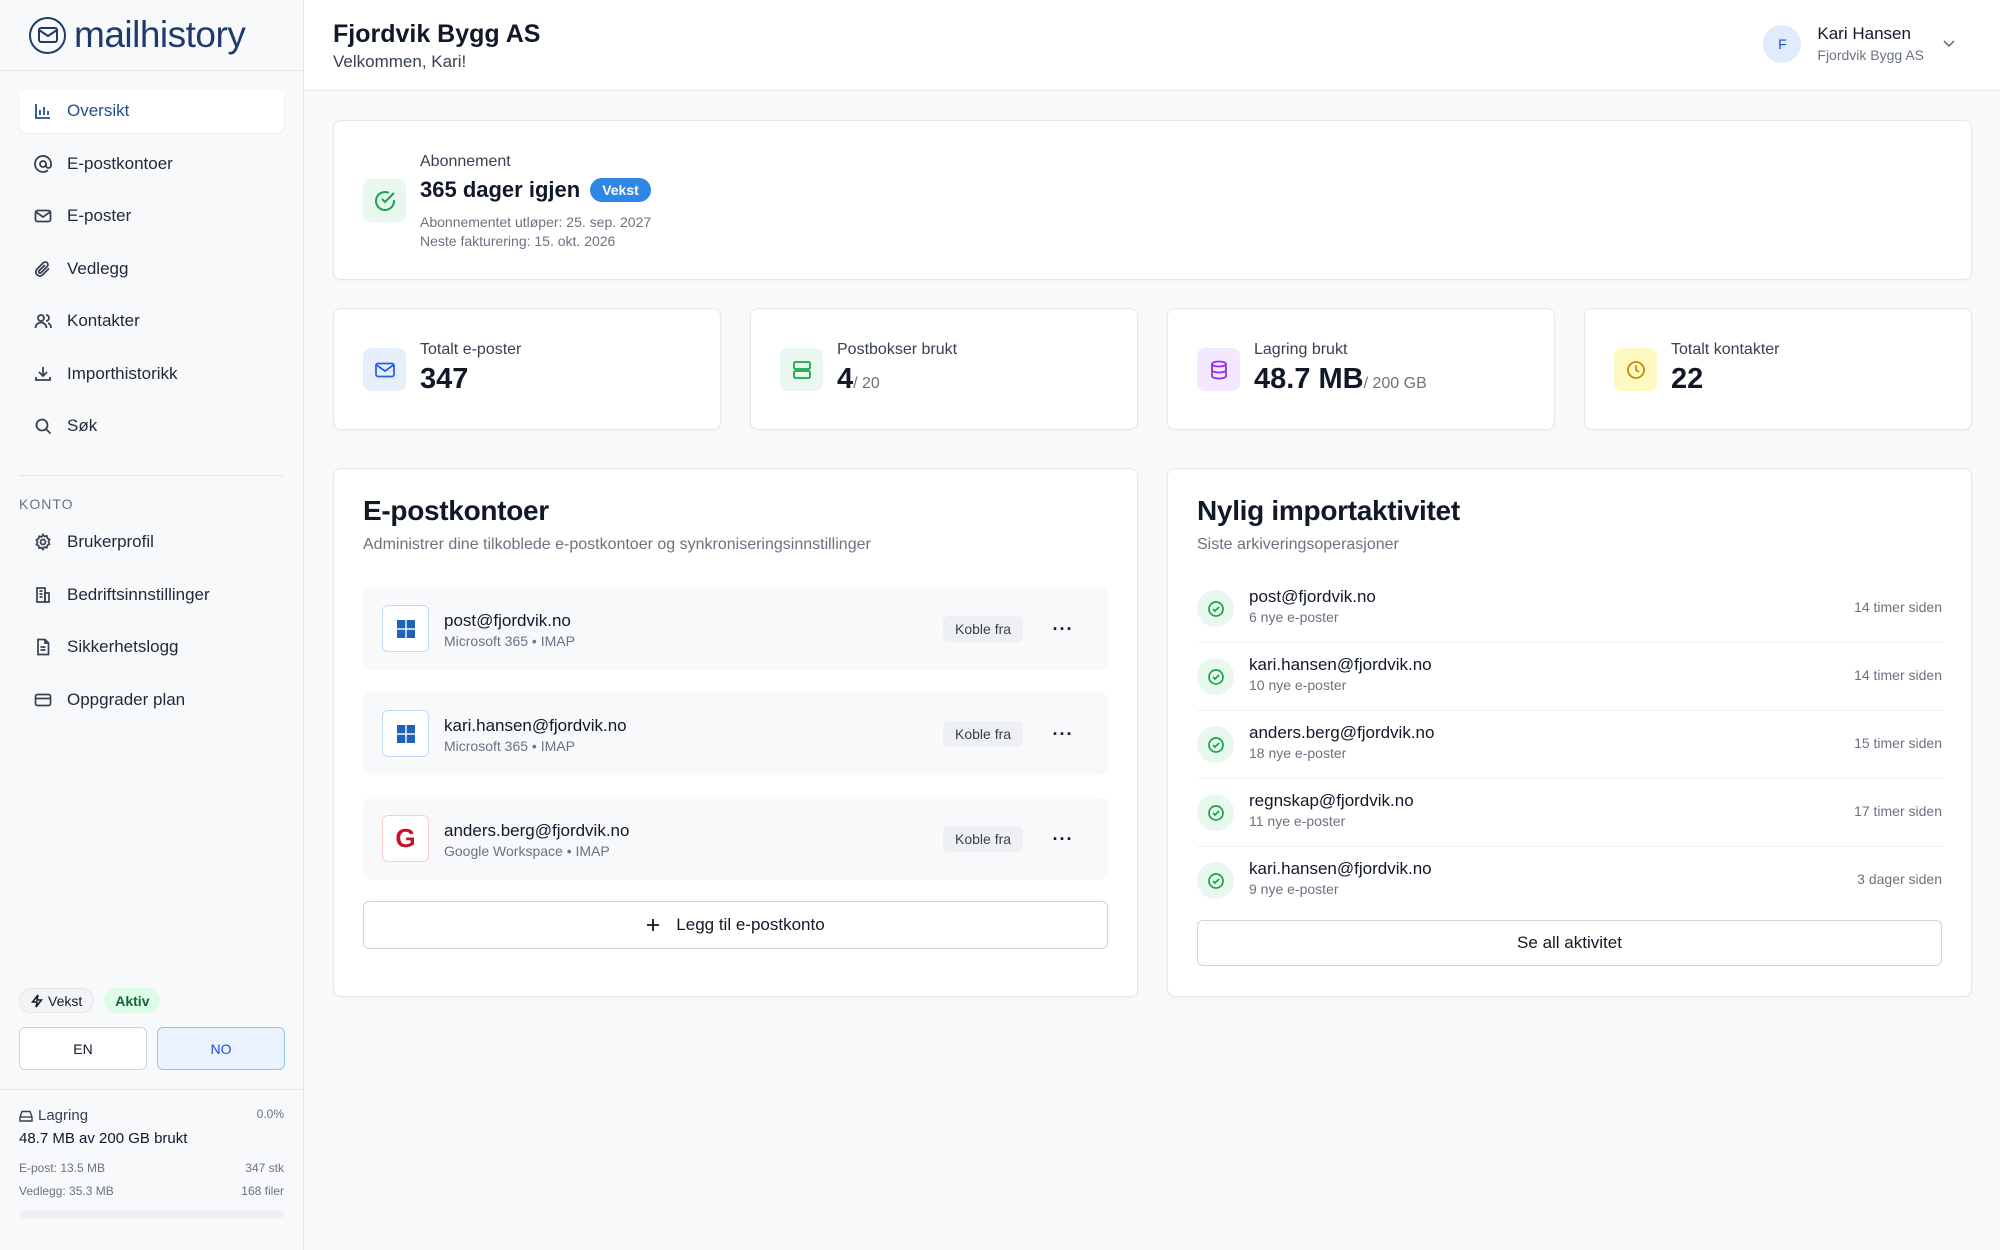 The width and height of the screenshot is (2000, 1250). What do you see at coordinates (1298, 753) in the screenshot?
I see `activity-count: 18 nye e-poster` at bounding box center [1298, 753].